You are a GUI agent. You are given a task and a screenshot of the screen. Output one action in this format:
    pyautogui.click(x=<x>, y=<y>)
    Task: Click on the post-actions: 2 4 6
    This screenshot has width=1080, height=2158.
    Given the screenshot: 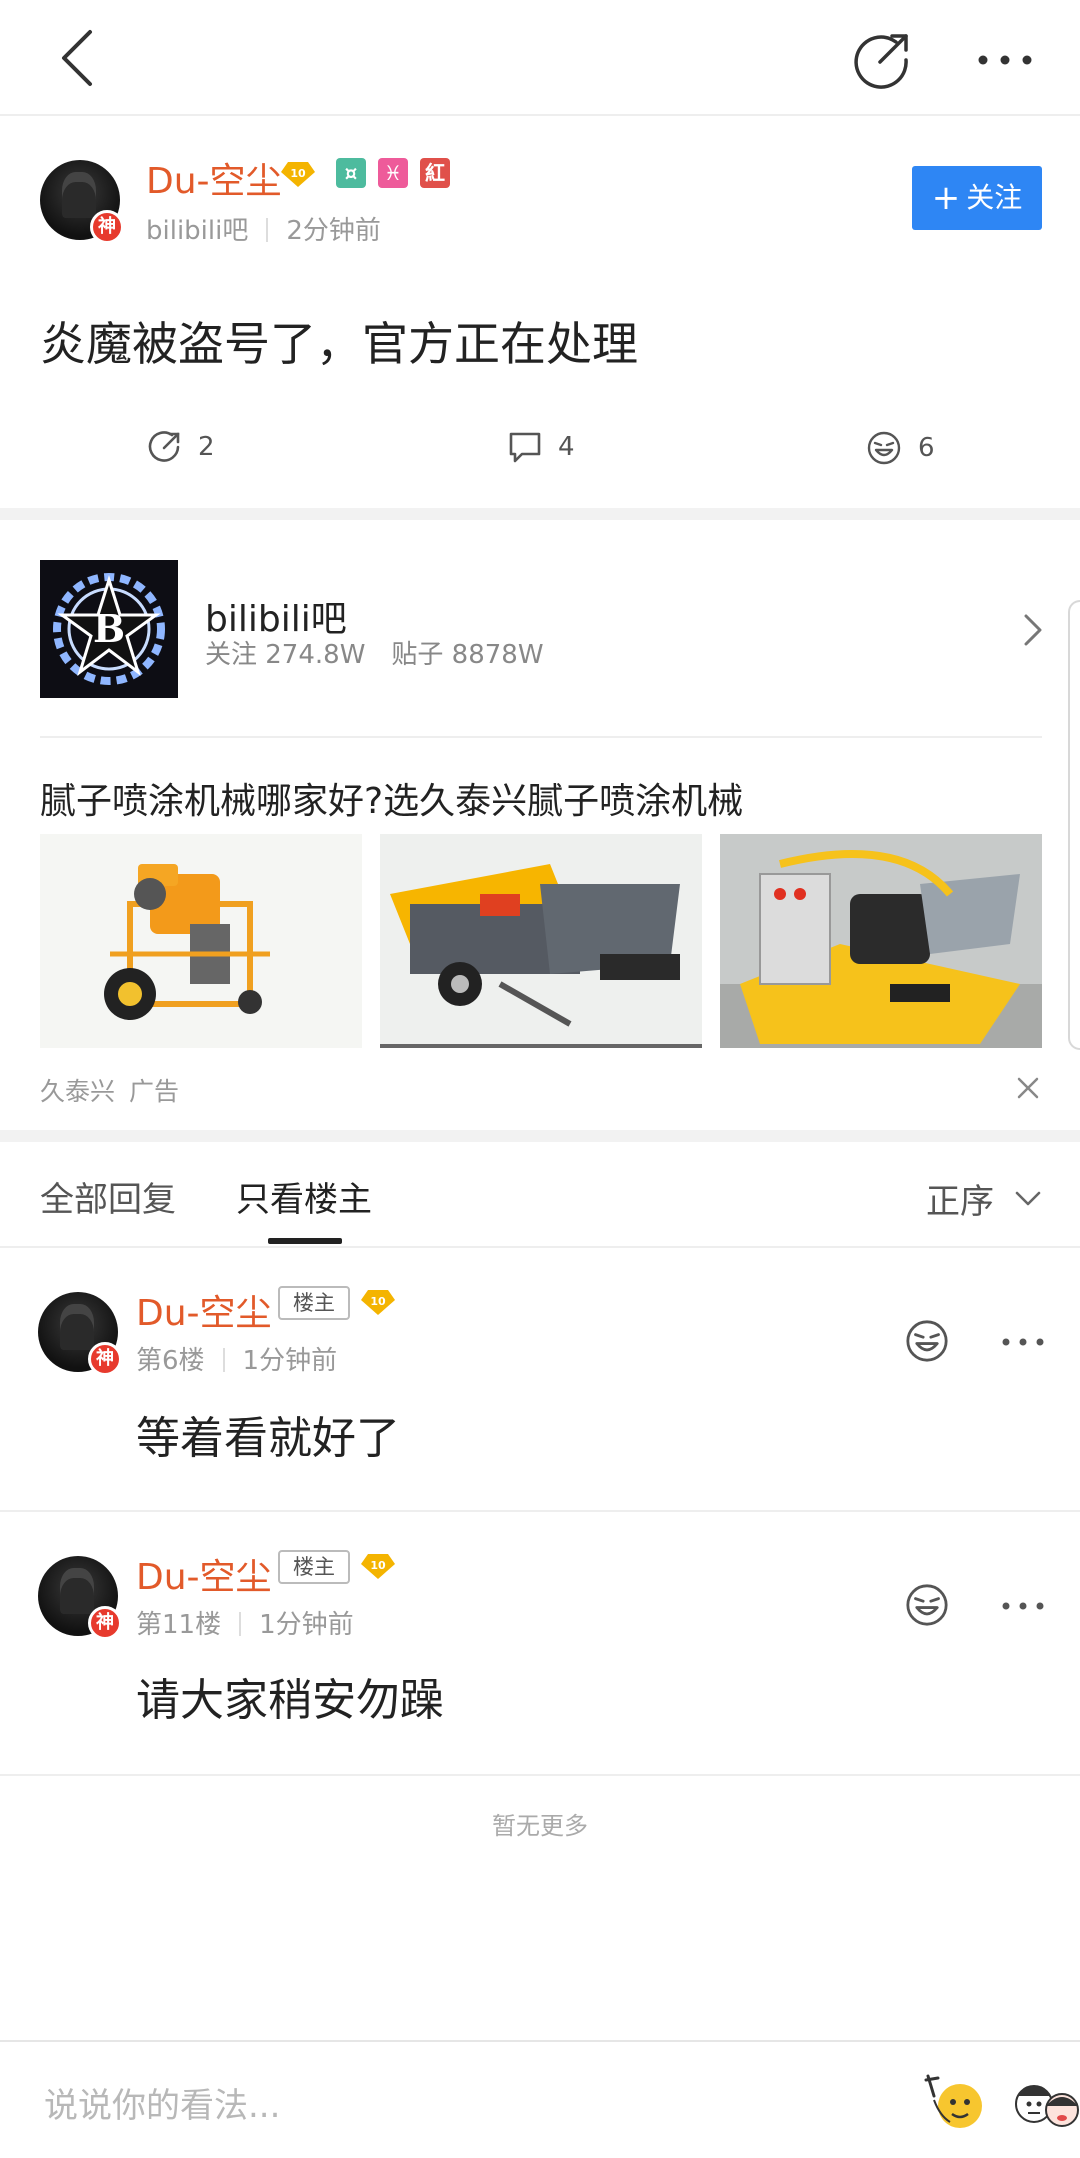 What is the action you would take?
    pyautogui.click(x=540, y=450)
    